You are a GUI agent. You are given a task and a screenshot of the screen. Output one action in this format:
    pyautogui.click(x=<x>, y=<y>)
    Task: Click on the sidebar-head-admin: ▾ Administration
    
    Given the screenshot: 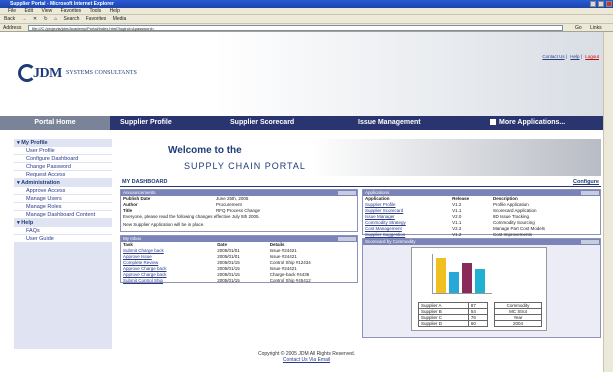 What is the action you would take?
    pyautogui.click(x=63, y=183)
    